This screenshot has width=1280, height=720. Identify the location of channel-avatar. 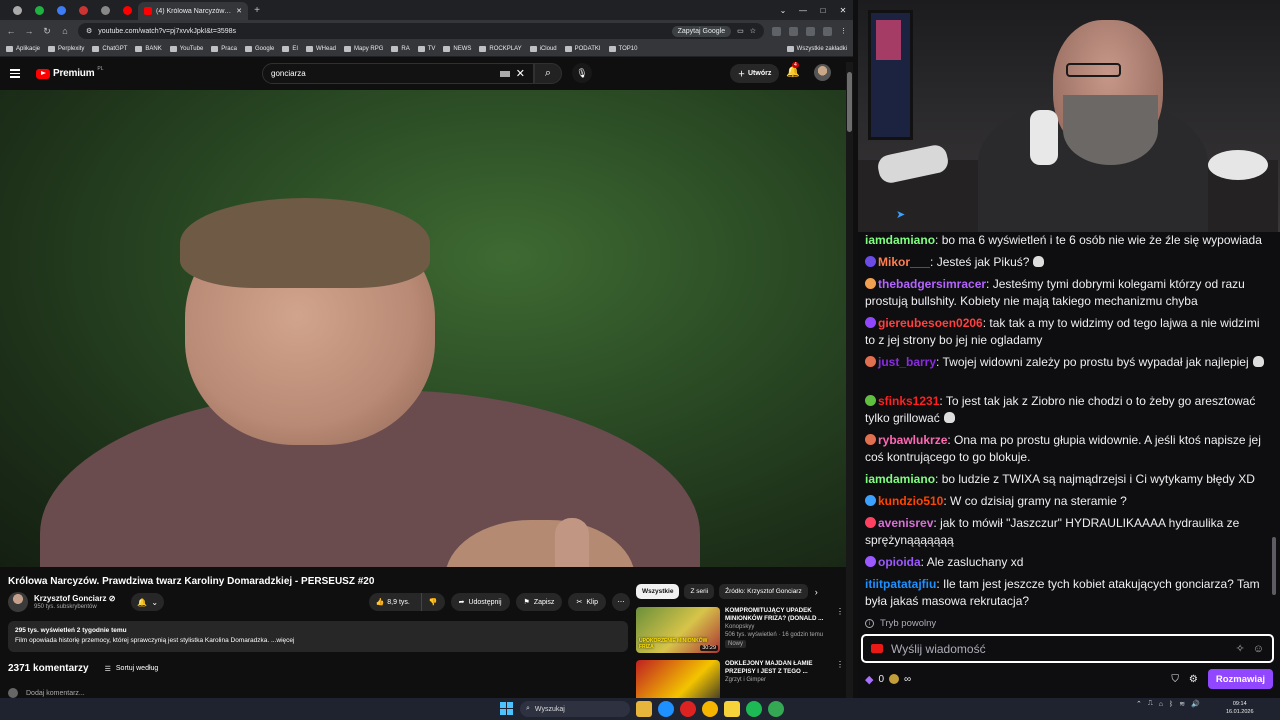
(18, 602).